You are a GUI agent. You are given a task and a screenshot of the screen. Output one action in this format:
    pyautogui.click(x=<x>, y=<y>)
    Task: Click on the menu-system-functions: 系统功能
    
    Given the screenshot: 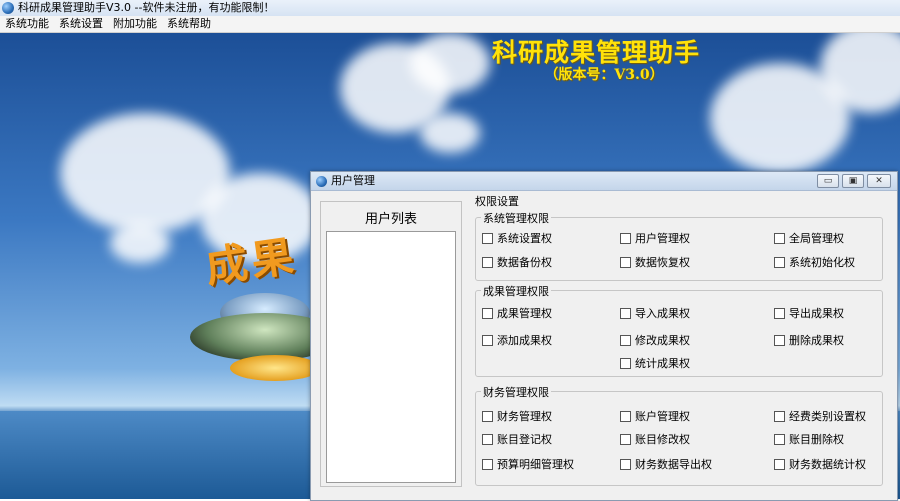 What is the action you would take?
    pyautogui.click(x=27, y=24)
    